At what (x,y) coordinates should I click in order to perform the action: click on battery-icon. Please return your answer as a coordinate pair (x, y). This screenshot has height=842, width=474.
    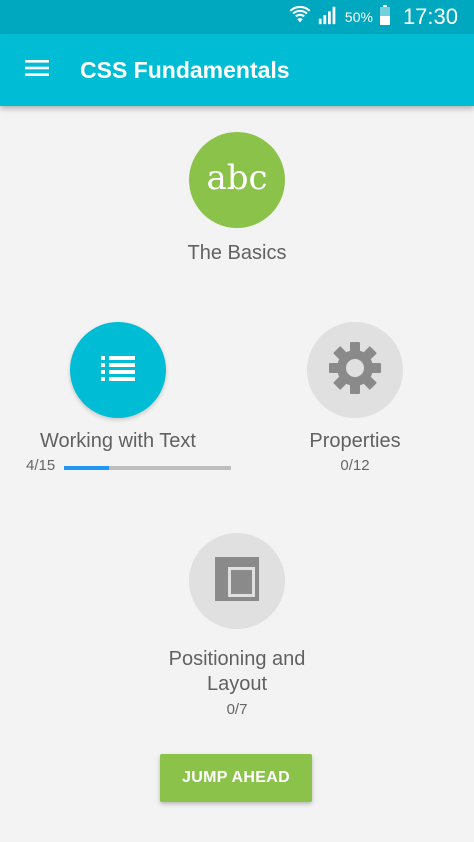
    Looking at the image, I should click on (385, 17).